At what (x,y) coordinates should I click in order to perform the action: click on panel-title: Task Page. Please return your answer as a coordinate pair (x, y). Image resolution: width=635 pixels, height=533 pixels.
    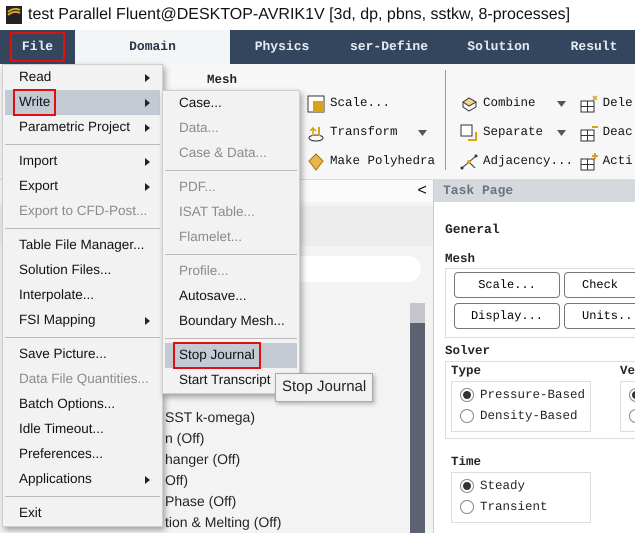
    Looking at the image, I should click on (534, 191).